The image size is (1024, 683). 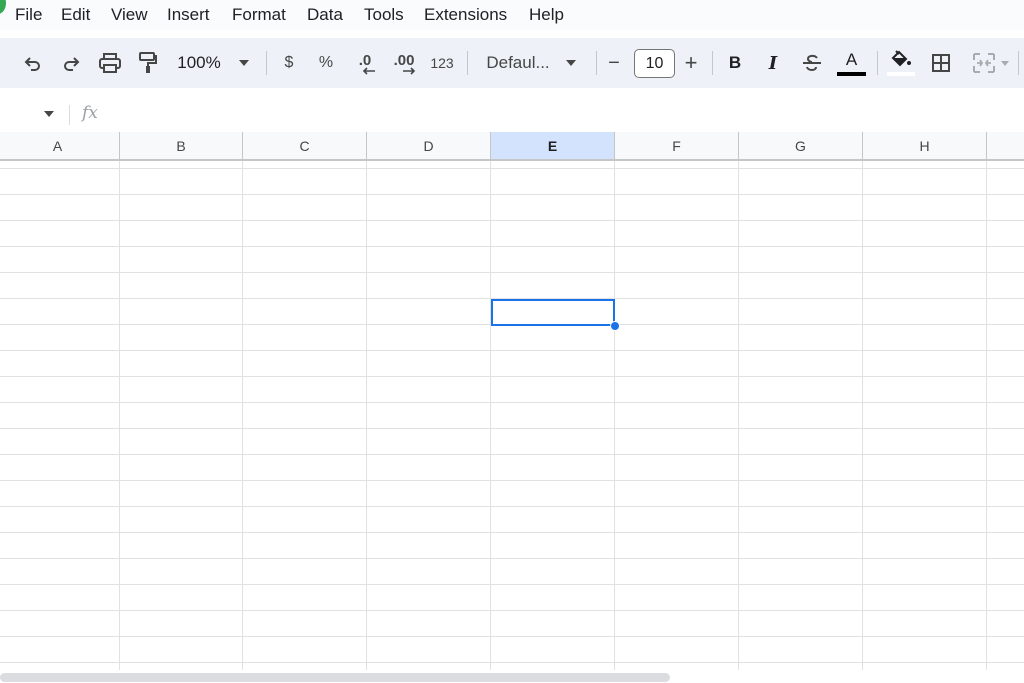 What do you see at coordinates (553, 145) in the screenshot?
I see `column-header-e: E` at bounding box center [553, 145].